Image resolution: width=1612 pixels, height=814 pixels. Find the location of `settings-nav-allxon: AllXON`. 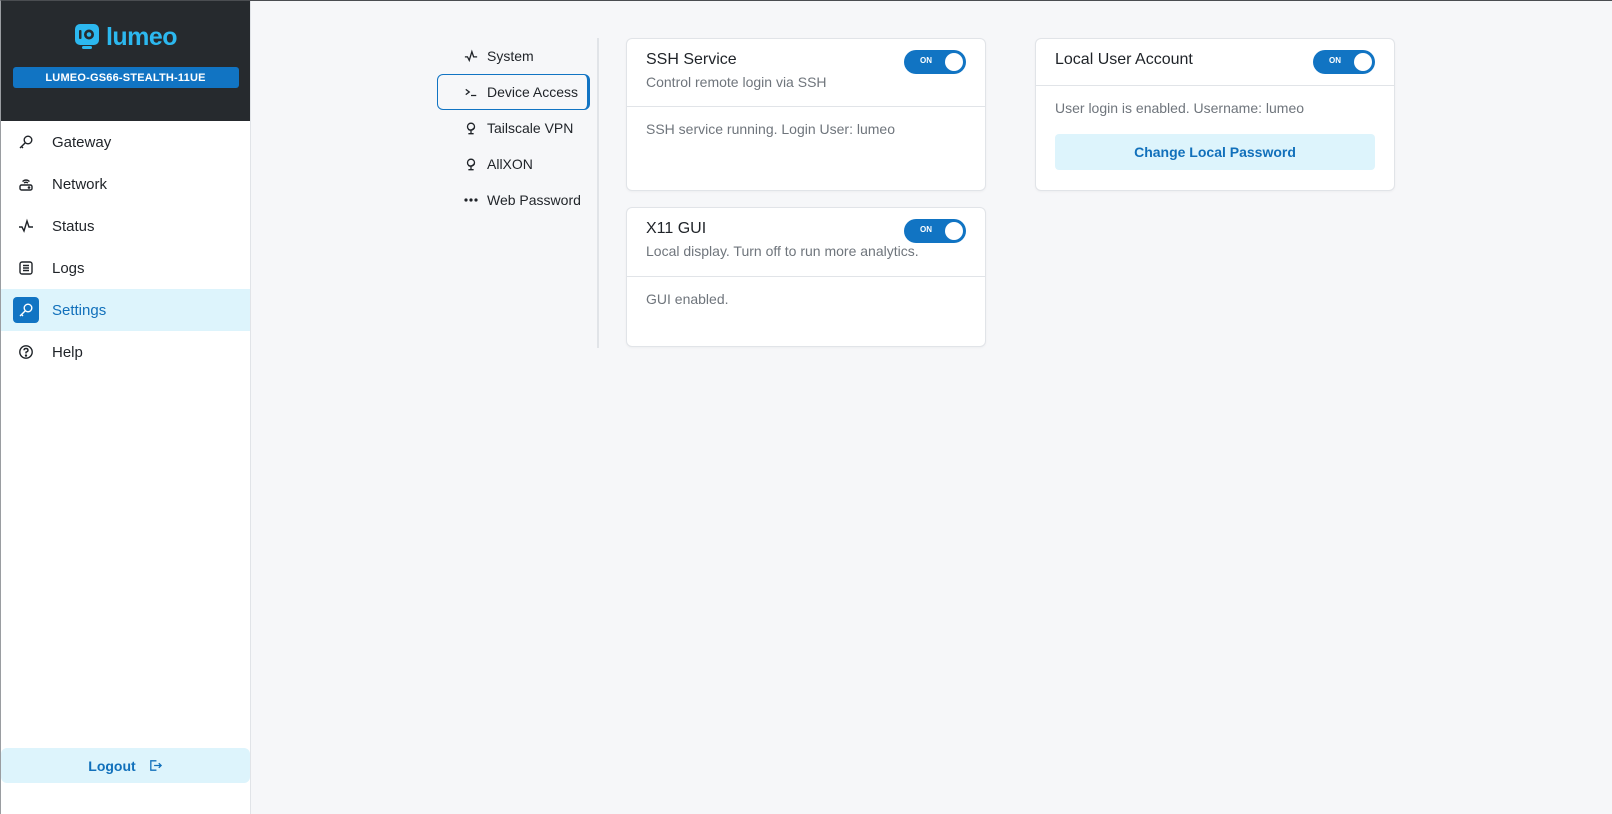

settings-nav-allxon: AllXON is located at coordinates (523, 164).